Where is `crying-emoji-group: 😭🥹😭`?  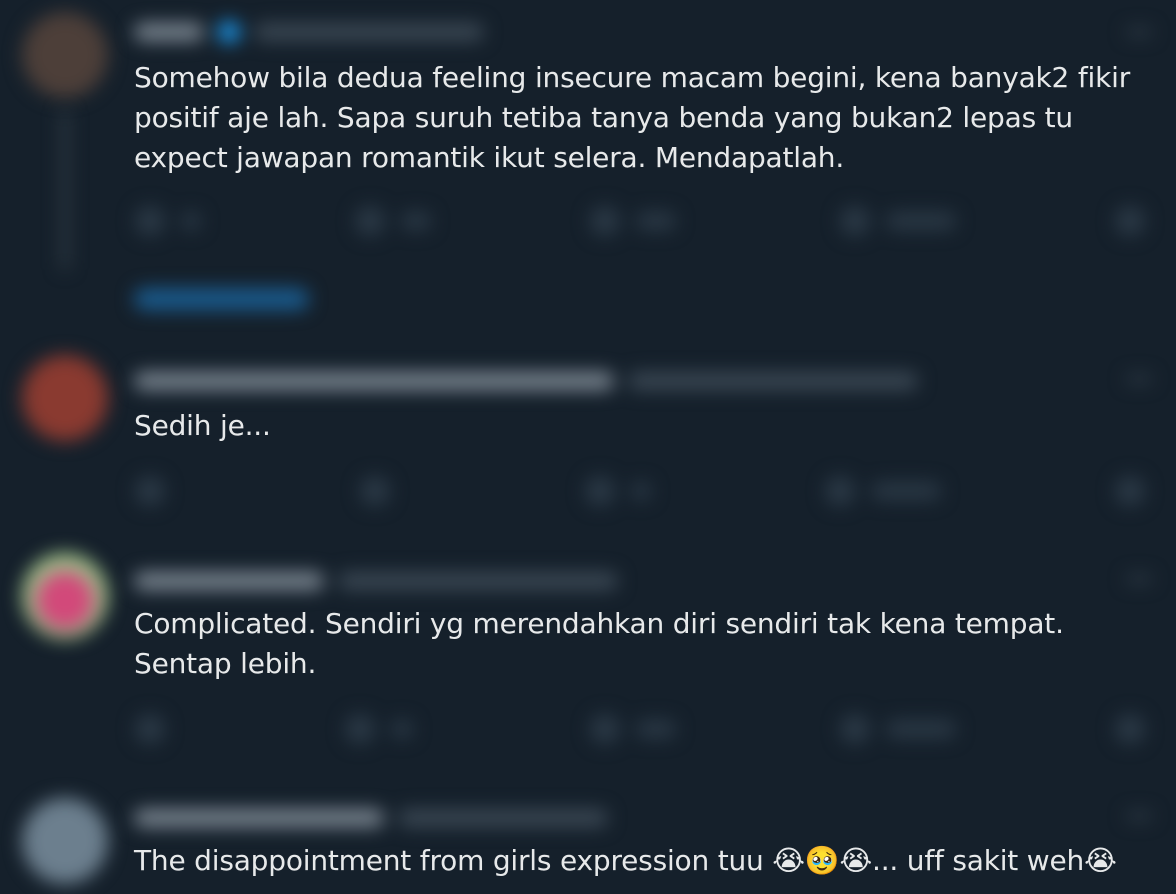 crying-emoji-group: 😭🥹😭 is located at coordinates (822, 860).